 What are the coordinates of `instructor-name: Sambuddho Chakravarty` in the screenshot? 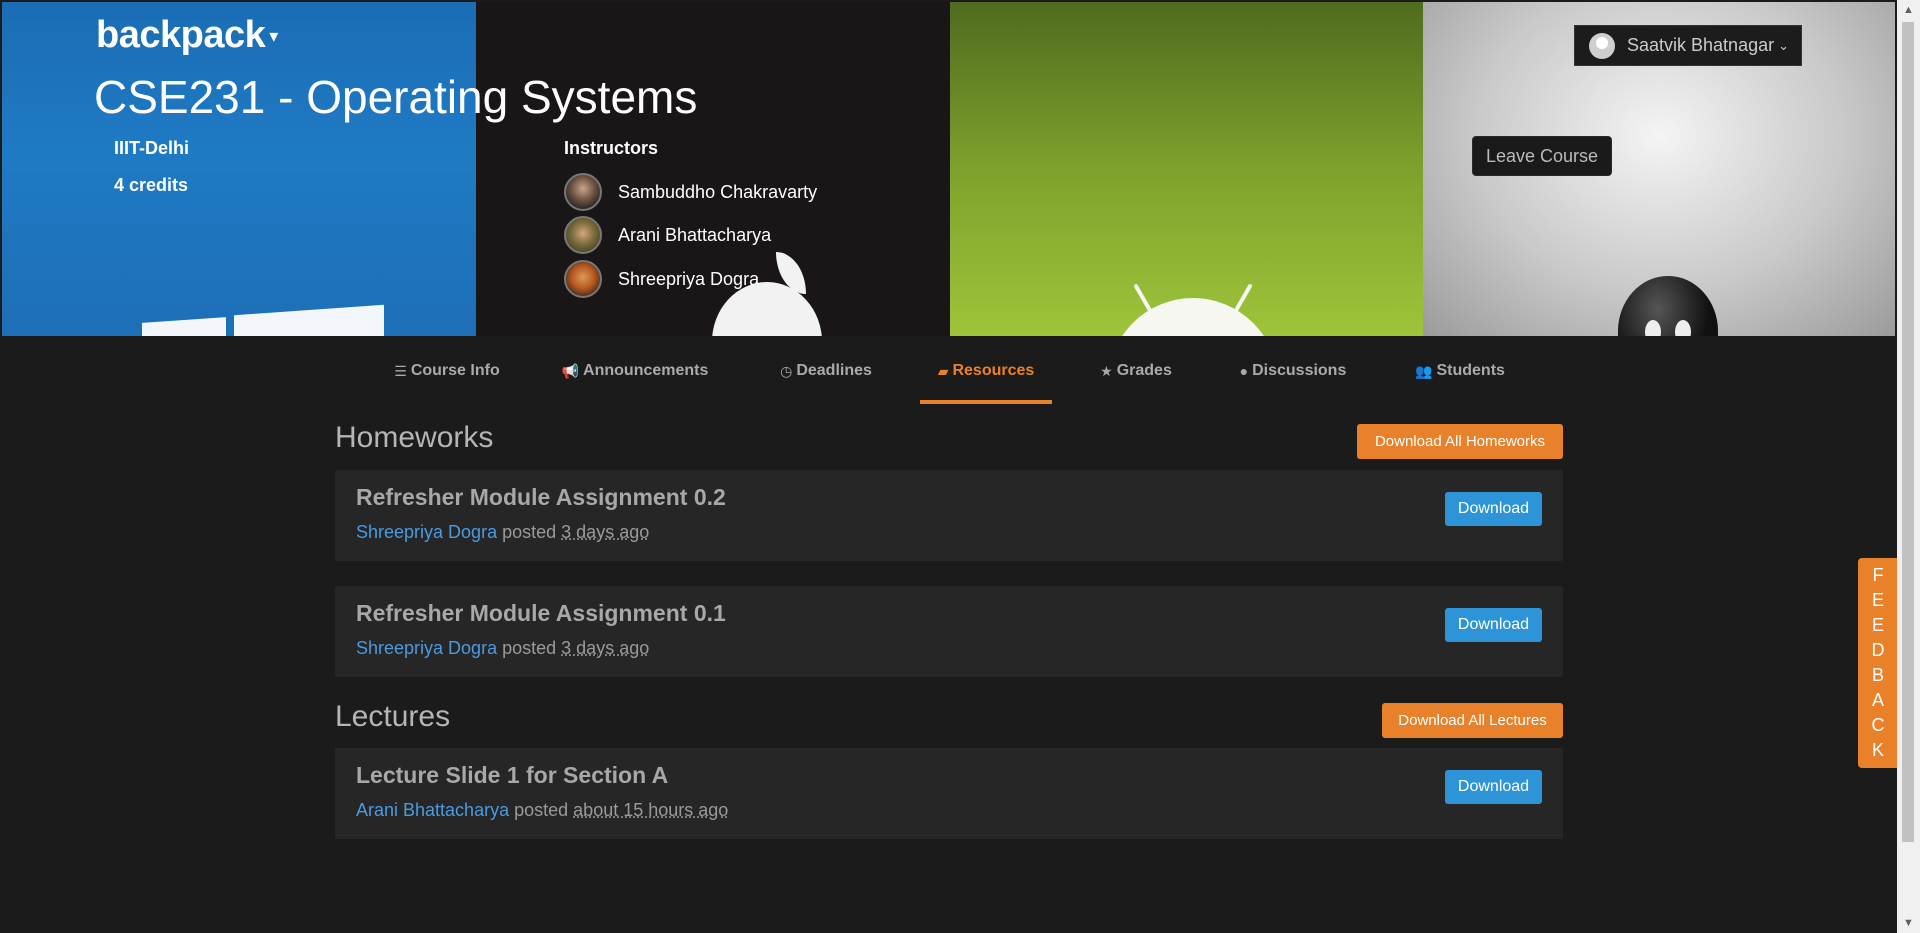 It's located at (718, 191).